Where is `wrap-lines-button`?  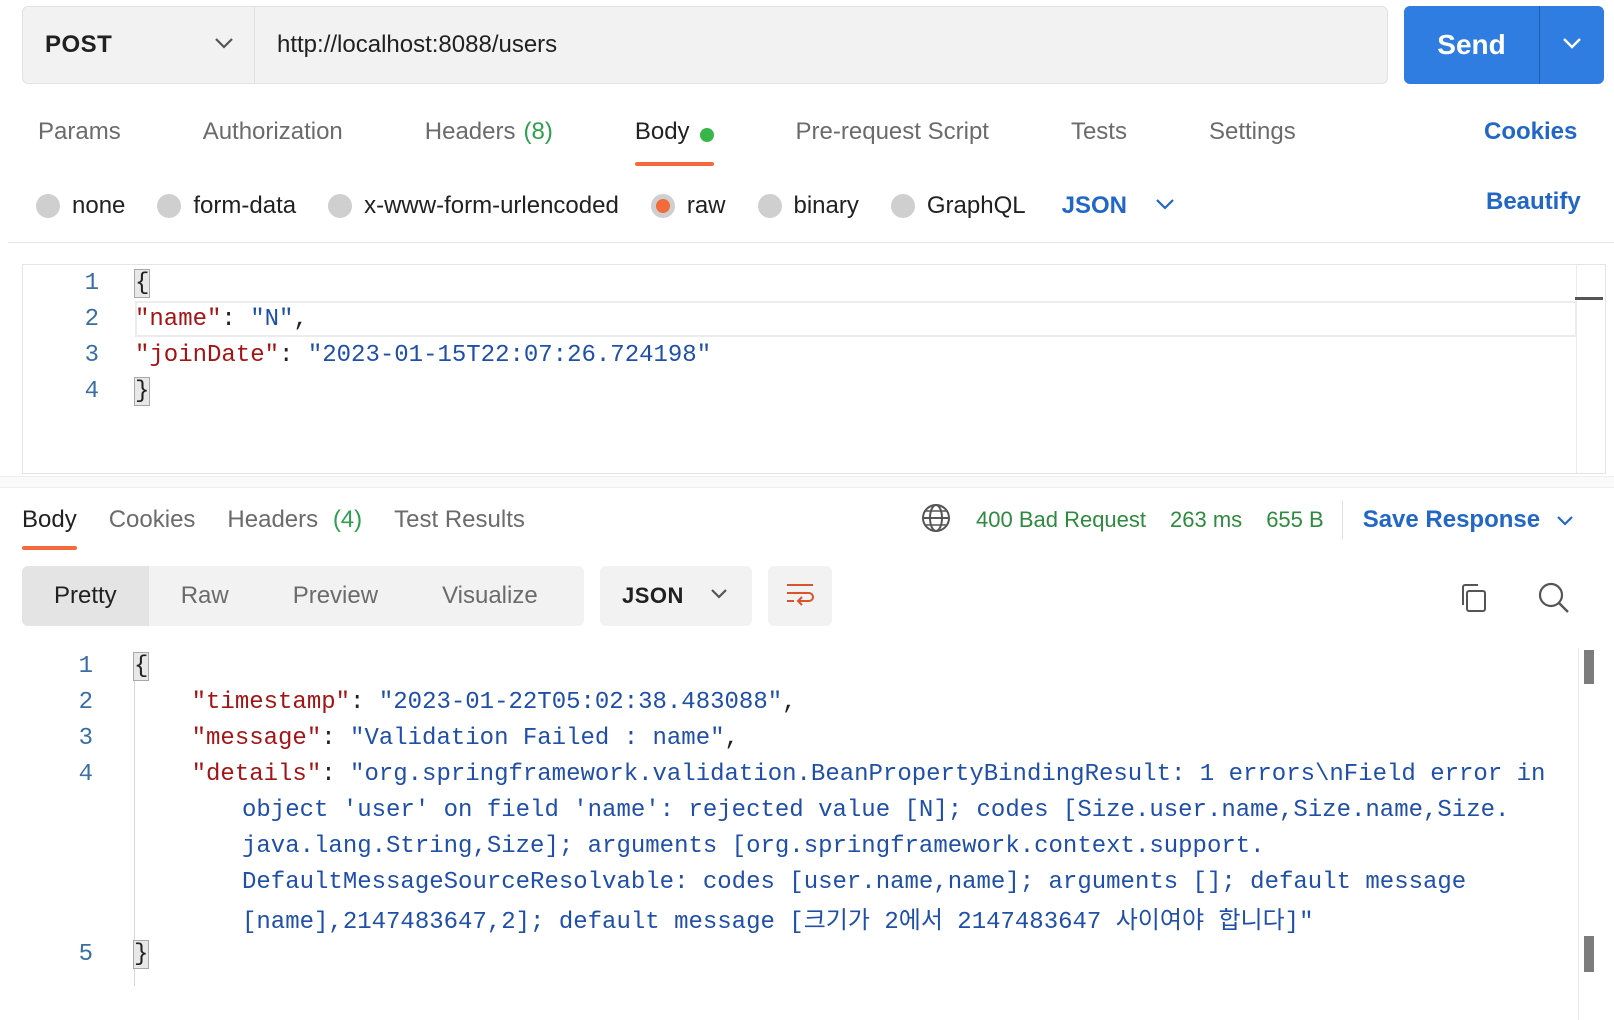 wrap-lines-button is located at coordinates (800, 596).